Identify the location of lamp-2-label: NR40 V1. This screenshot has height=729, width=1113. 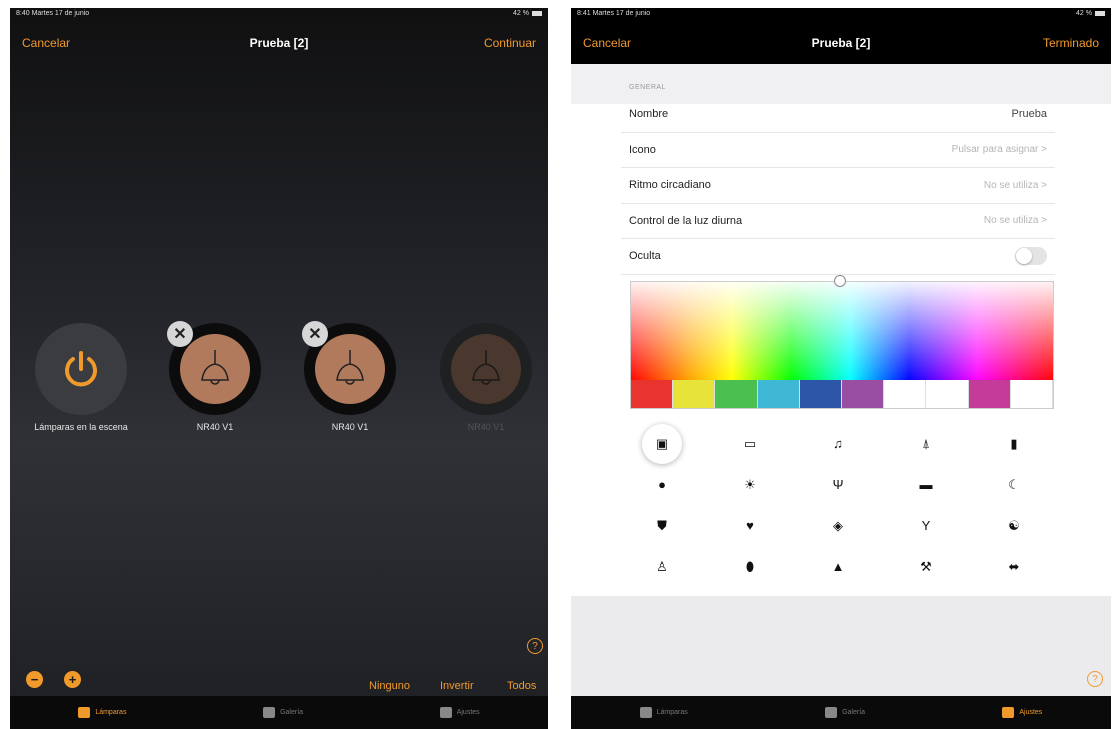
(350, 427).